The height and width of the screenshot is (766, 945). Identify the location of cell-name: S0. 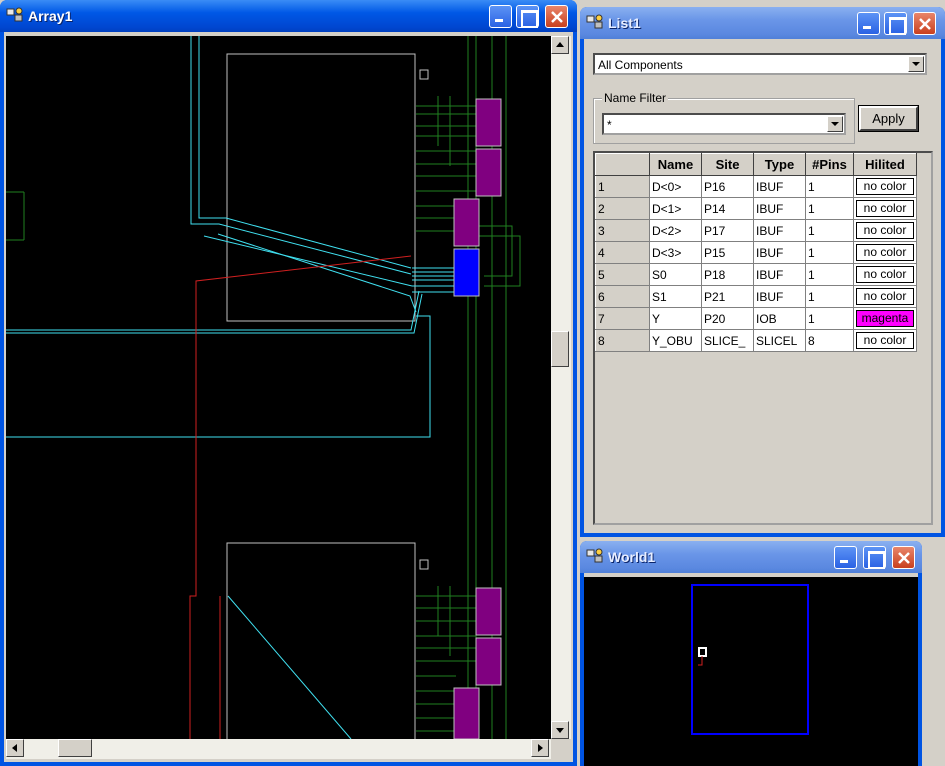
(675, 274).